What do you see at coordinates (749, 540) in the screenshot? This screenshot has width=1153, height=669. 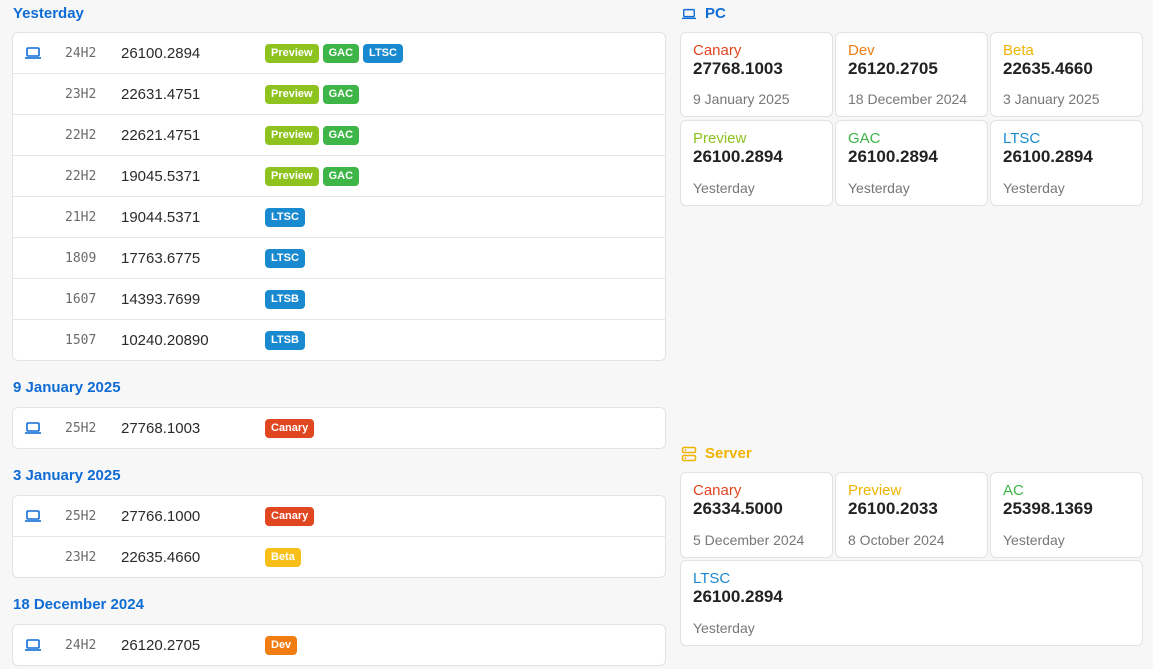 I see `release-date: 5 December 2024` at bounding box center [749, 540].